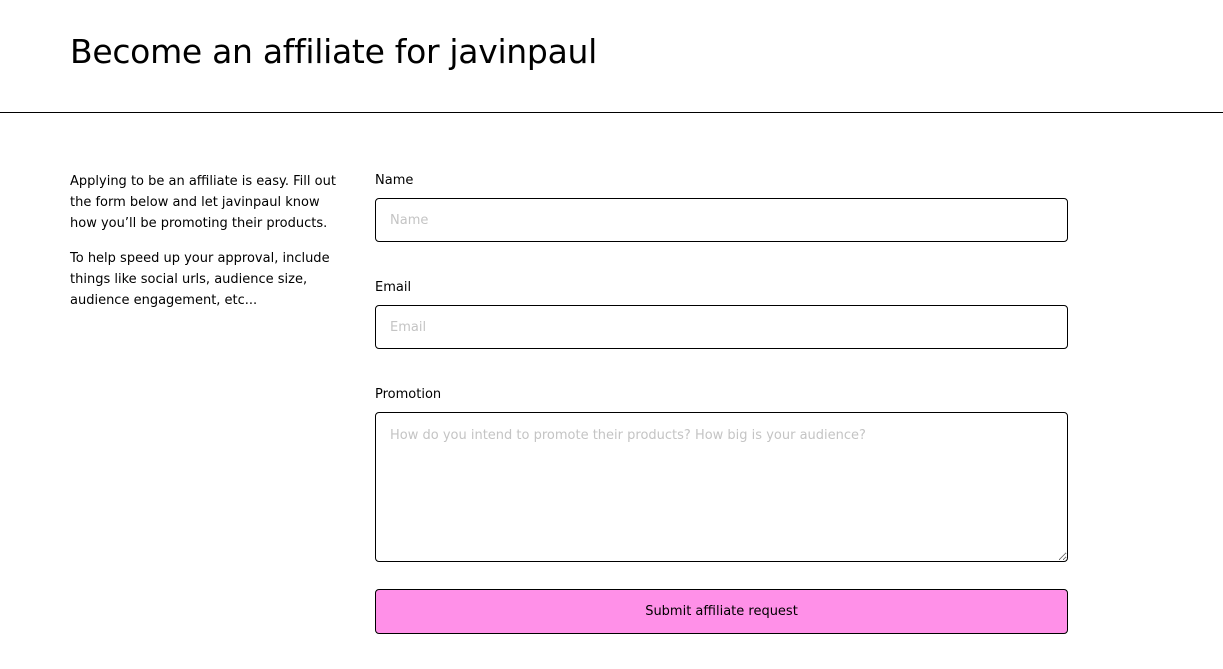 Image resolution: width=1223 pixels, height=669 pixels. Describe the element at coordinates (721, 487) in the screenshot. I see `promotion-textarea` at that location.